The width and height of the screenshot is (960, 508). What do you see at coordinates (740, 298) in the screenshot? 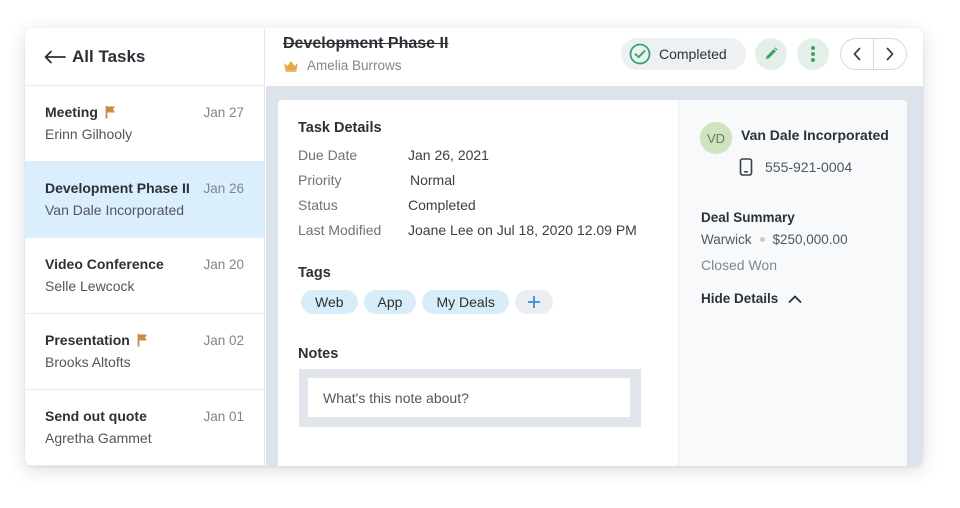
I see `hide-details-label: Hide Details` at bounding box center [740, 298].